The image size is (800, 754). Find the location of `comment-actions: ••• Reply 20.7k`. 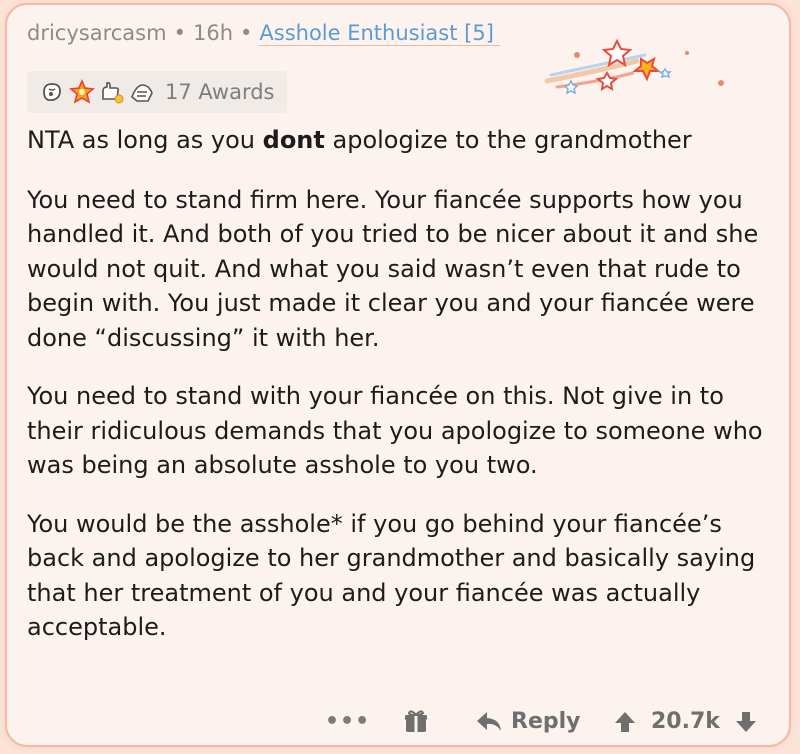

comment-actions: ••• Reply 20.7k is located at coordinates (400, 725).